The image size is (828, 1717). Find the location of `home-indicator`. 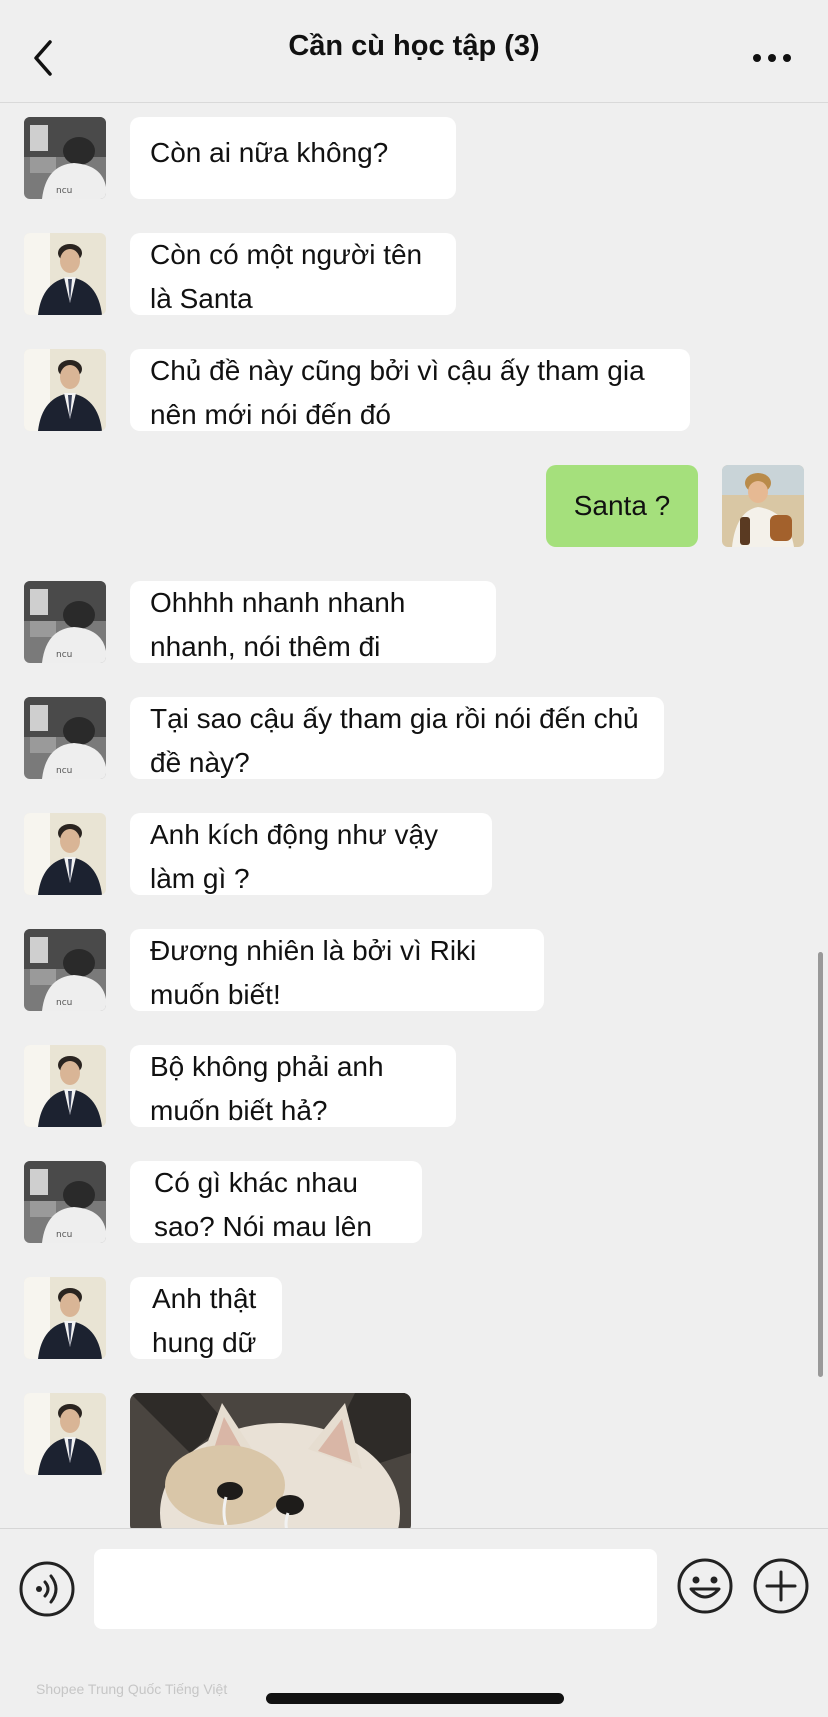

home-indicator is located at coordinates (415, 1698).